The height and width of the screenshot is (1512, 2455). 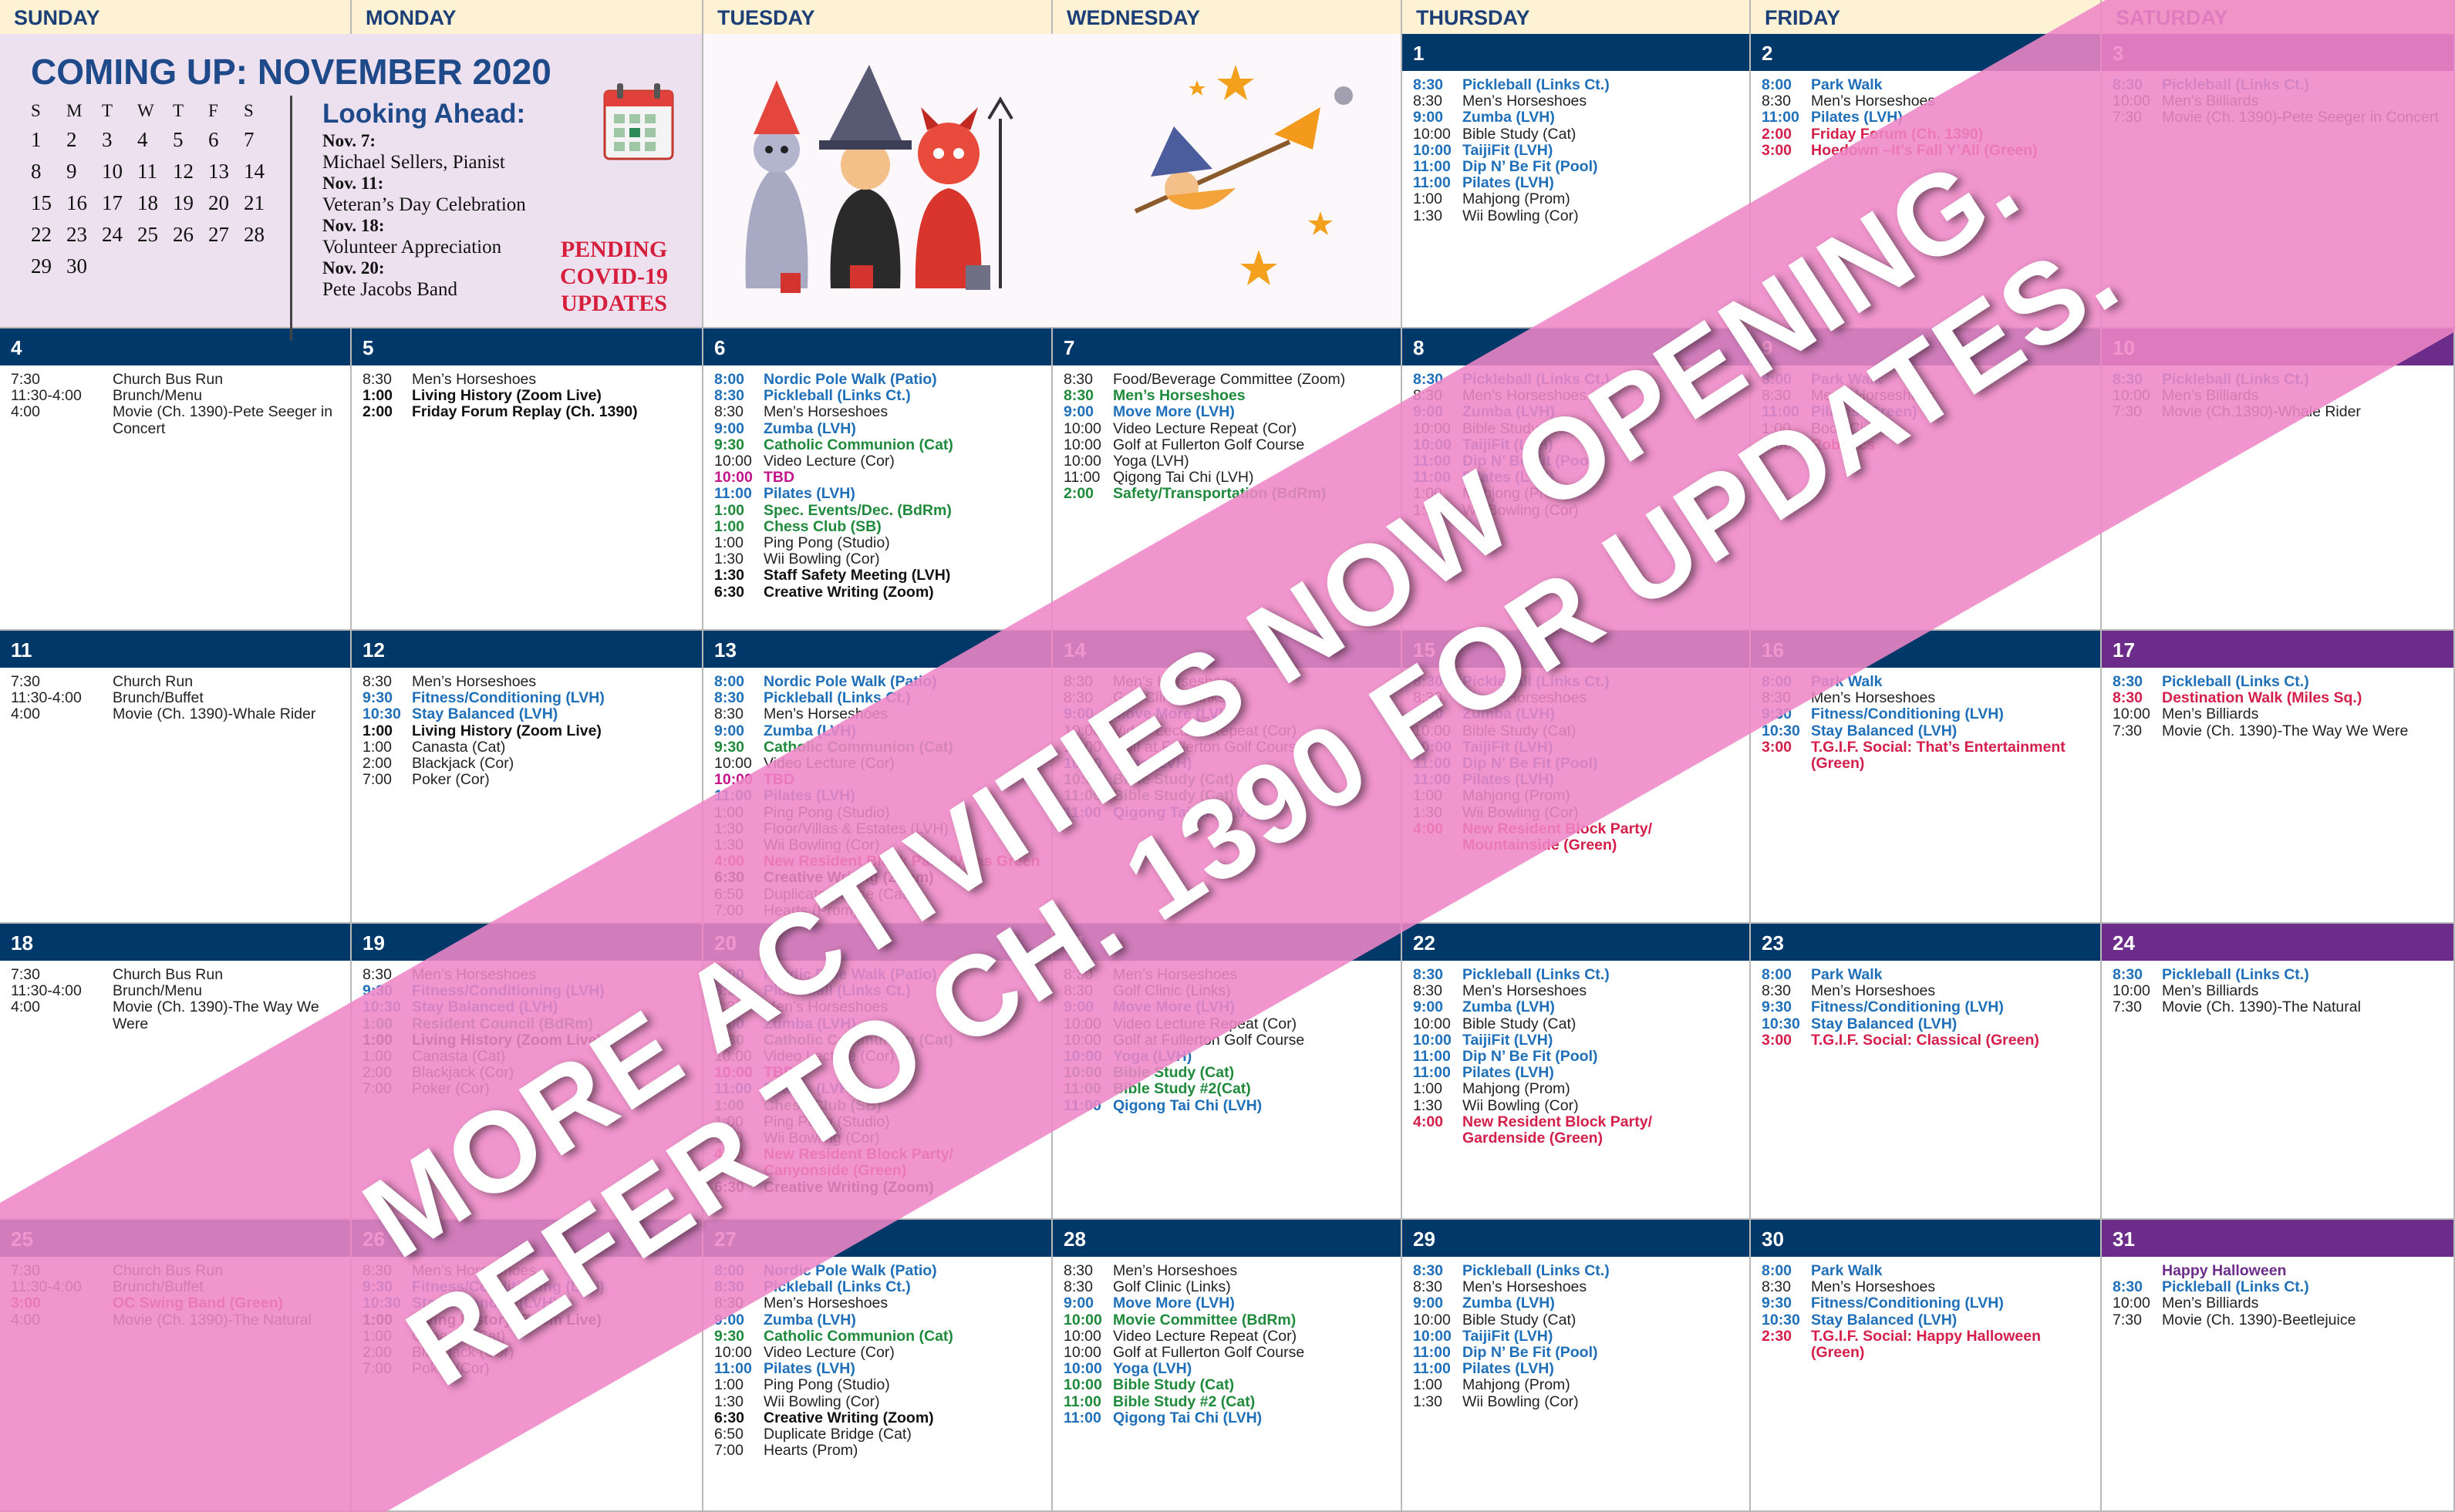 What do you see at coordinates (1581, 1089) in the screenshot?
I see `event-item: 1:00 Mahjong (Prom)` at bounding box center [1581, 1089].